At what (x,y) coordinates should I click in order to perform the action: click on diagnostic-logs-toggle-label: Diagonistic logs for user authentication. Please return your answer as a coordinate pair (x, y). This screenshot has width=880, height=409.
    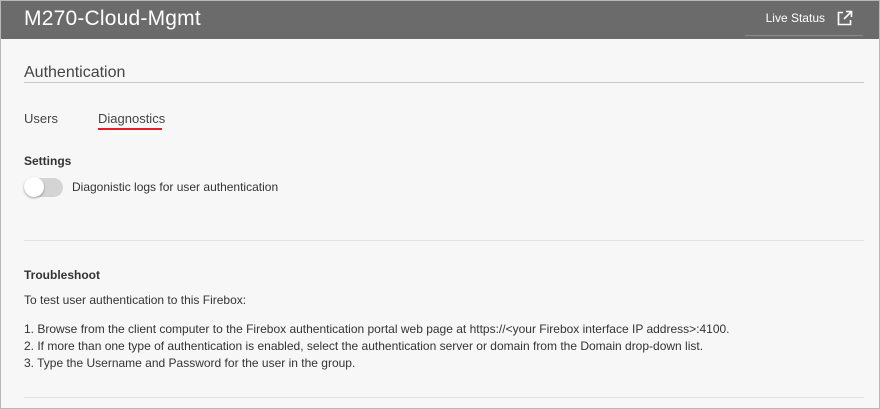
    Looking at the image, I should click on (175, 187).